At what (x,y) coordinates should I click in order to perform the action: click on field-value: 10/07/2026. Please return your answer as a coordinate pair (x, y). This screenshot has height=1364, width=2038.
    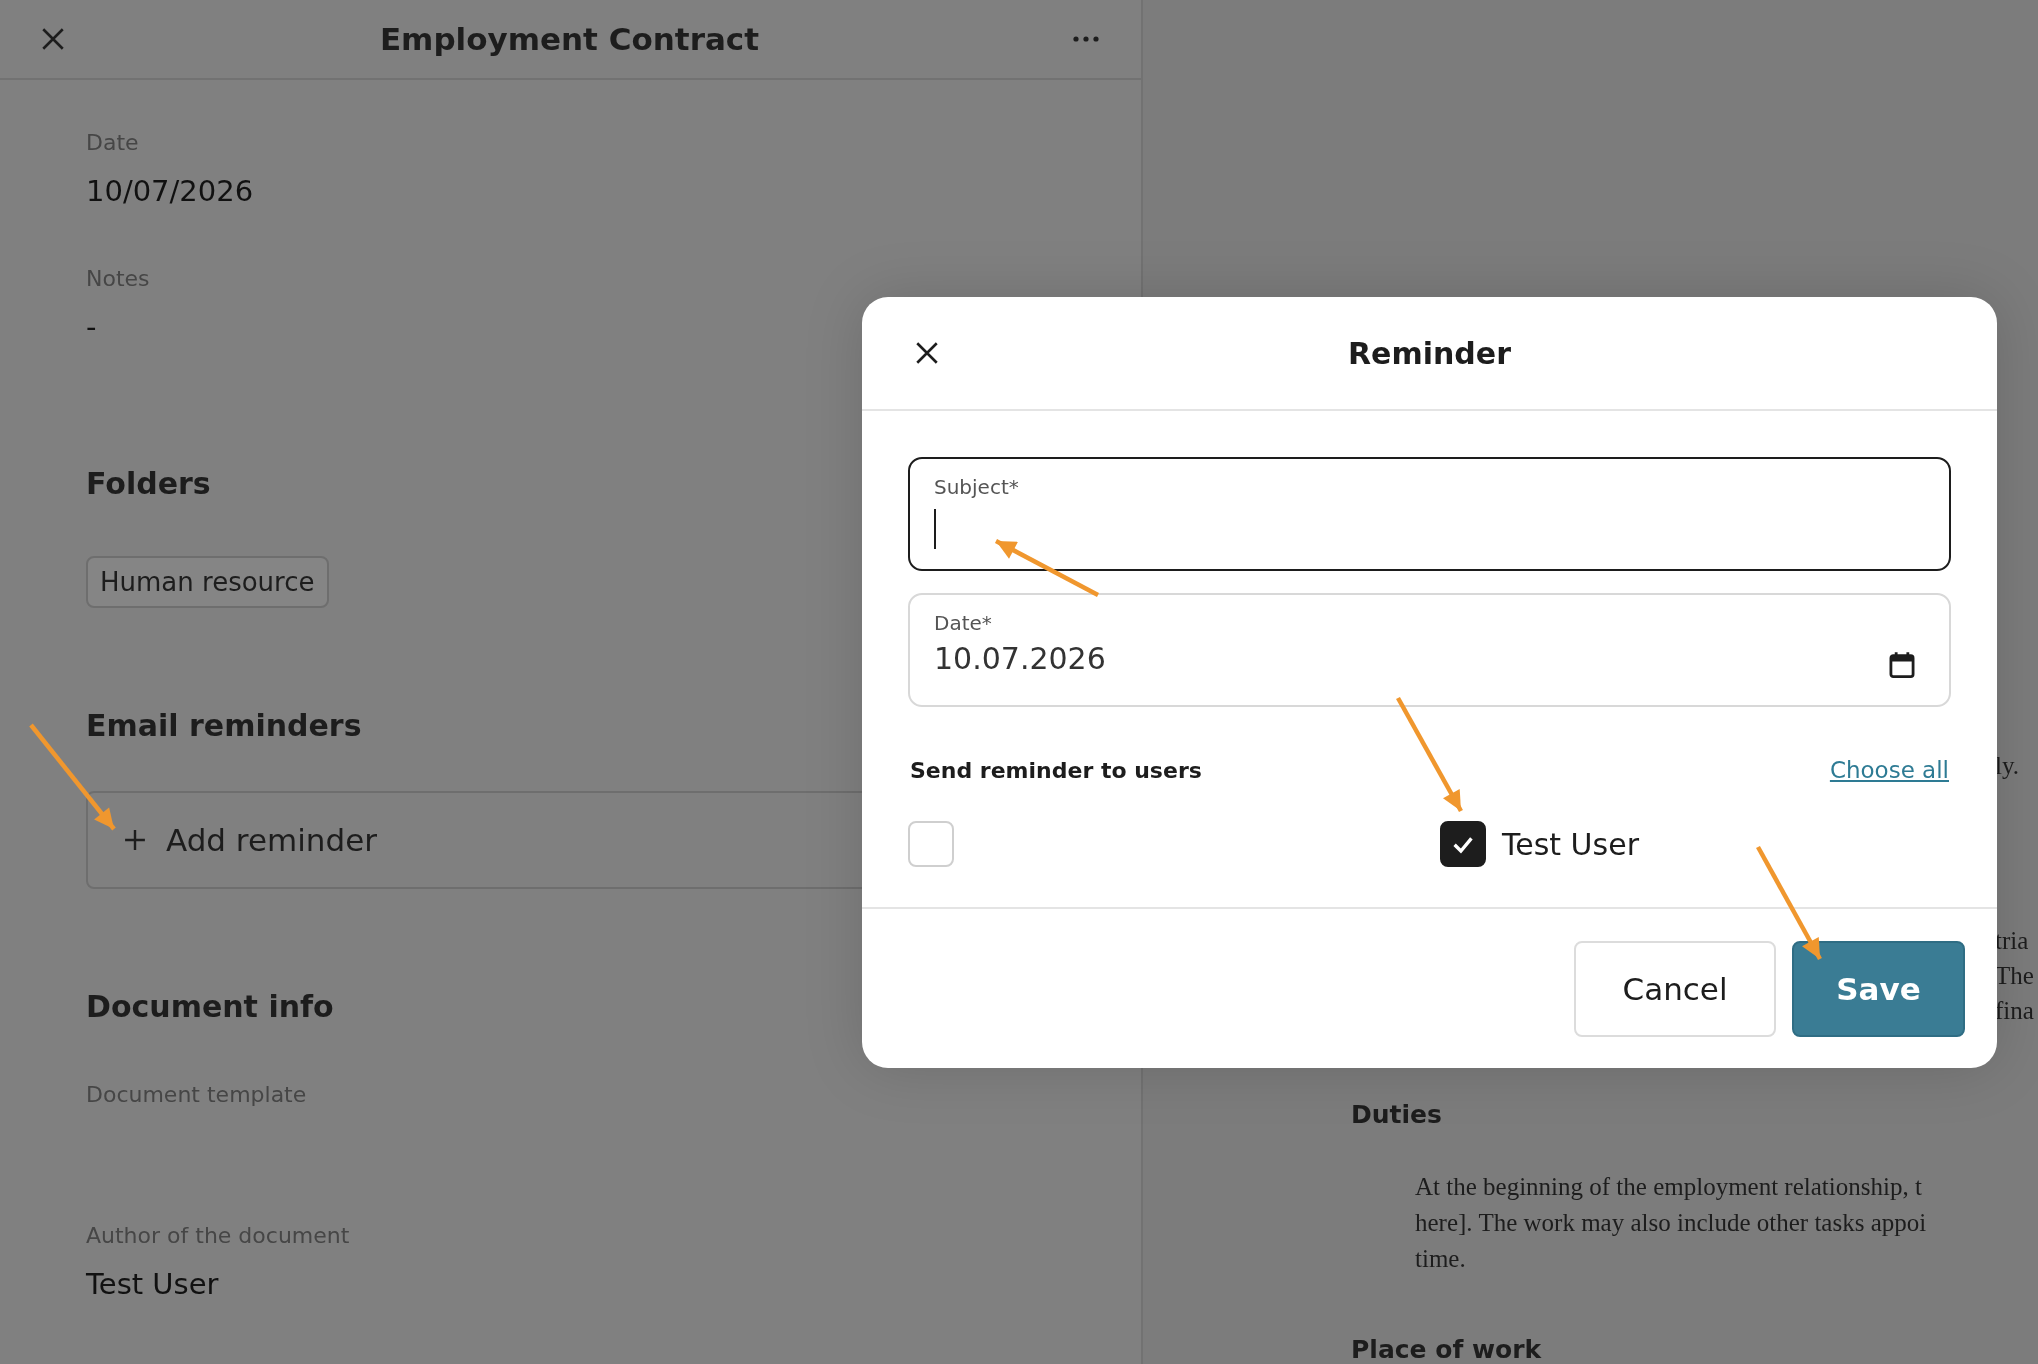
    Looking at the image, I should click on (170, 191).